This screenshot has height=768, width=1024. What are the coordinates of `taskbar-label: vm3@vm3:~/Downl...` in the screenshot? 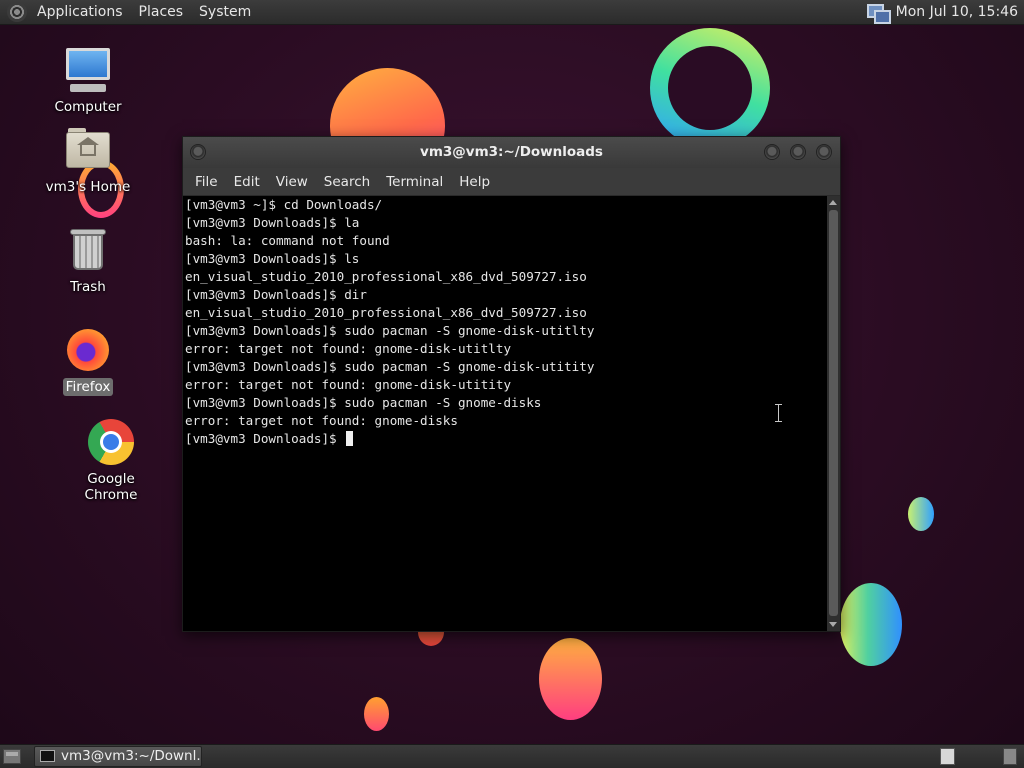 It's located at (131, 756).